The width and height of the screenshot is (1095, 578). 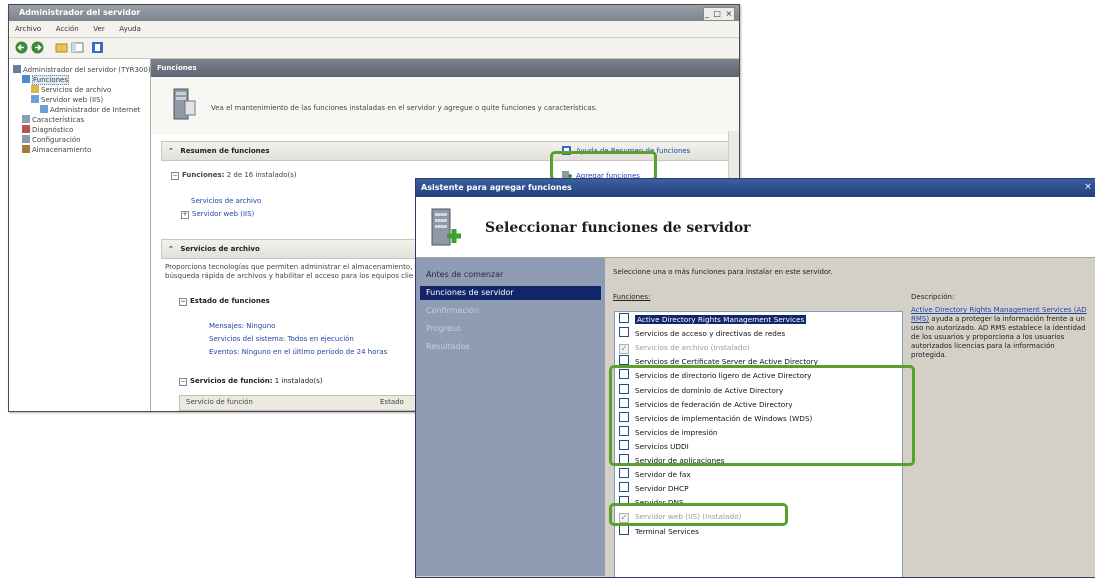 What do you see at coordinates (44, 109) in the screenshot?
I see `iis-manager-icon` at bounding box center [44, 109].